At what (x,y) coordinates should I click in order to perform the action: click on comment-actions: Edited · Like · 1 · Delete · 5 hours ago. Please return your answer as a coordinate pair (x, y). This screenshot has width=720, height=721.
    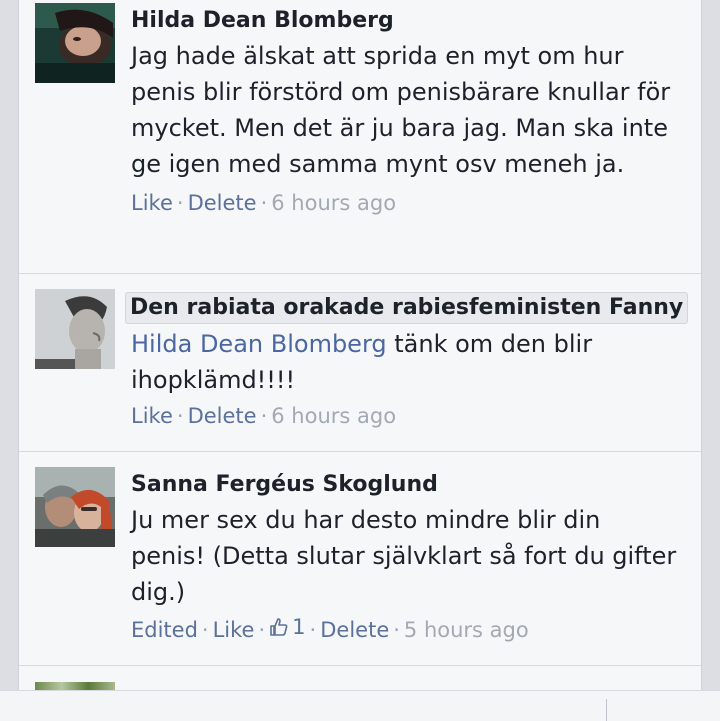
    Looking at the image, I should click on (405, 628).